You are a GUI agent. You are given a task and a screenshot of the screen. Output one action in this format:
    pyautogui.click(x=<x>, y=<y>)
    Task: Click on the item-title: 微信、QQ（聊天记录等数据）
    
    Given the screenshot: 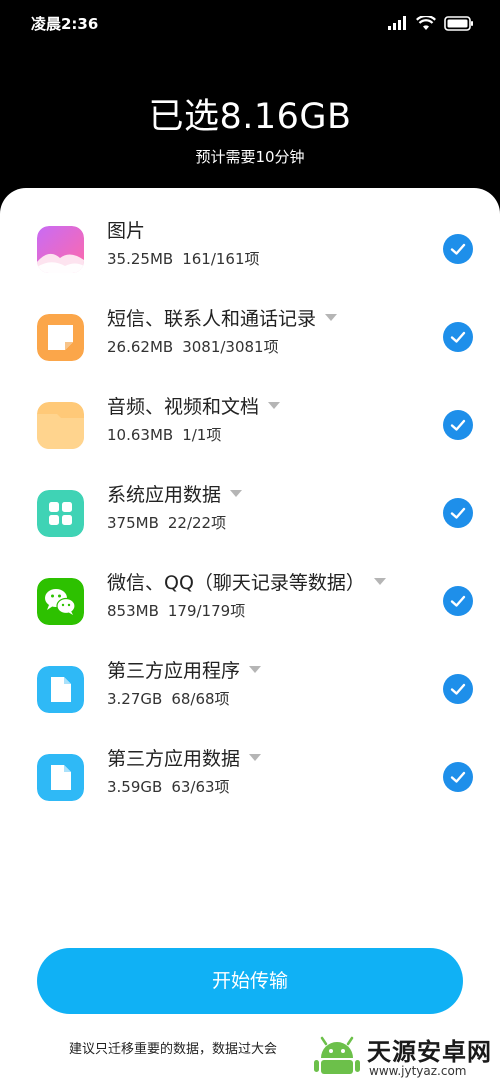 What is the action you would take?
    pyautogui.click(x=246, y=581)
    